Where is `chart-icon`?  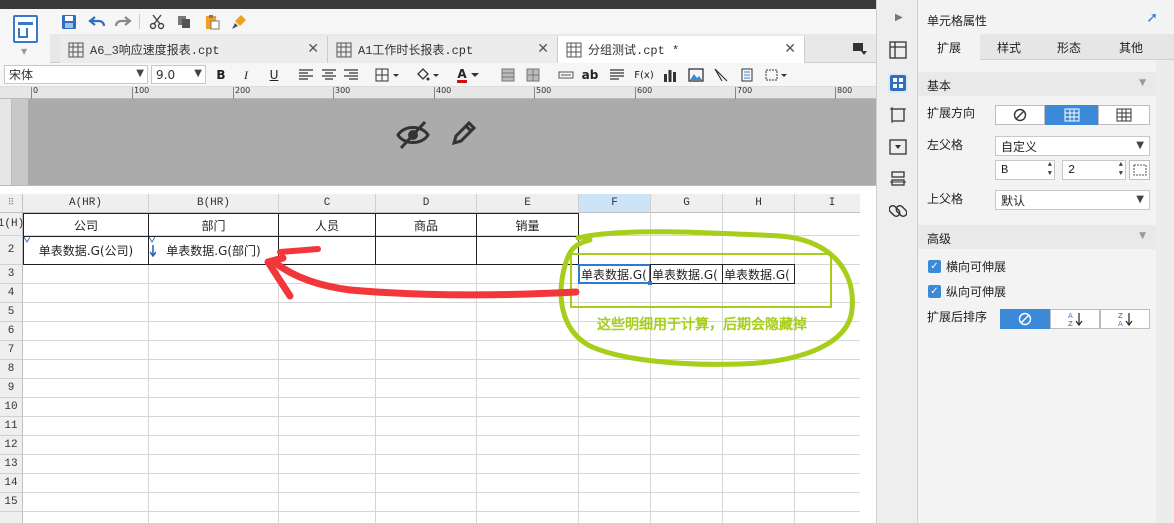
chart-icon is located at coordinates (670, 75).